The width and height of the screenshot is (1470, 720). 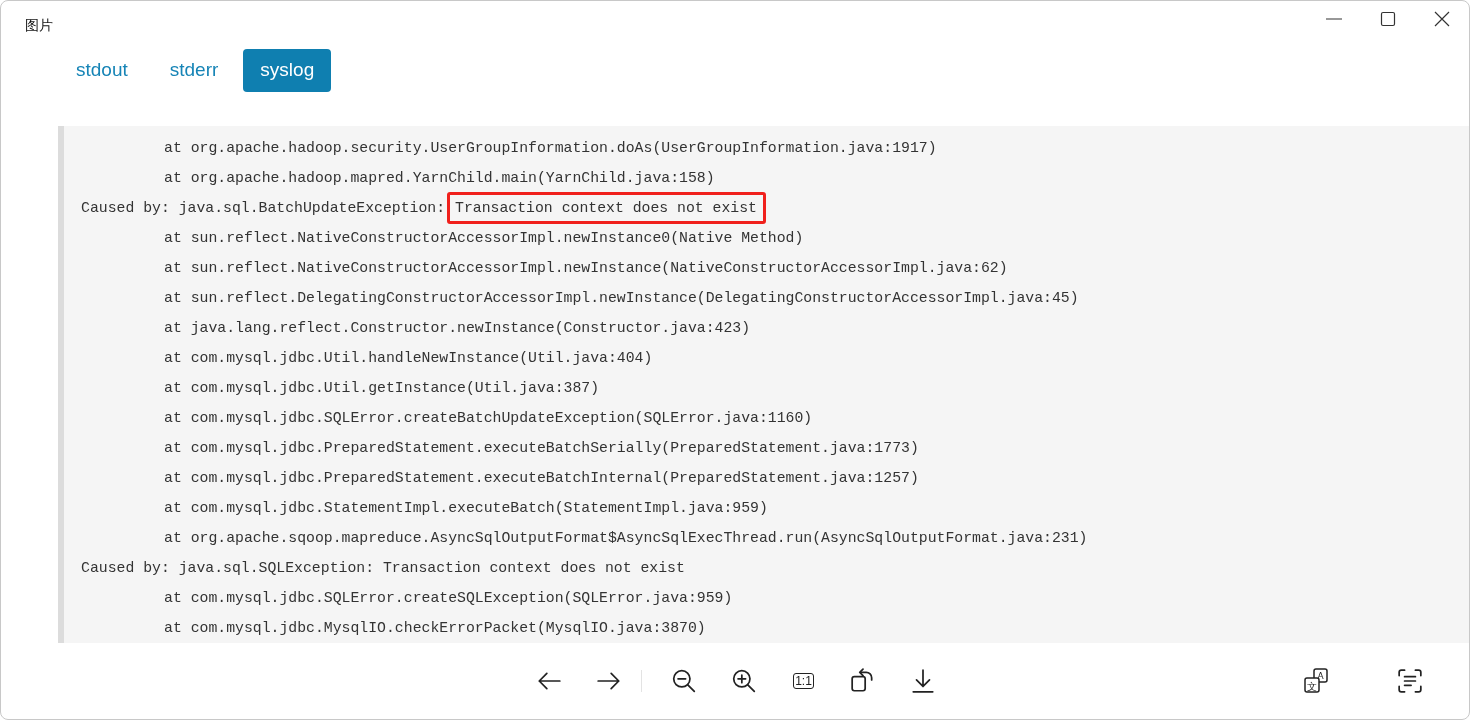 What do you see at coordinates (435, 627) in the screenshot?
I see `stack-frame-line: at com.mysql.jdbc.MysqlIO.checkErrorPacket(MysqlIO.java:3870)` at bounding box center [435, 627].